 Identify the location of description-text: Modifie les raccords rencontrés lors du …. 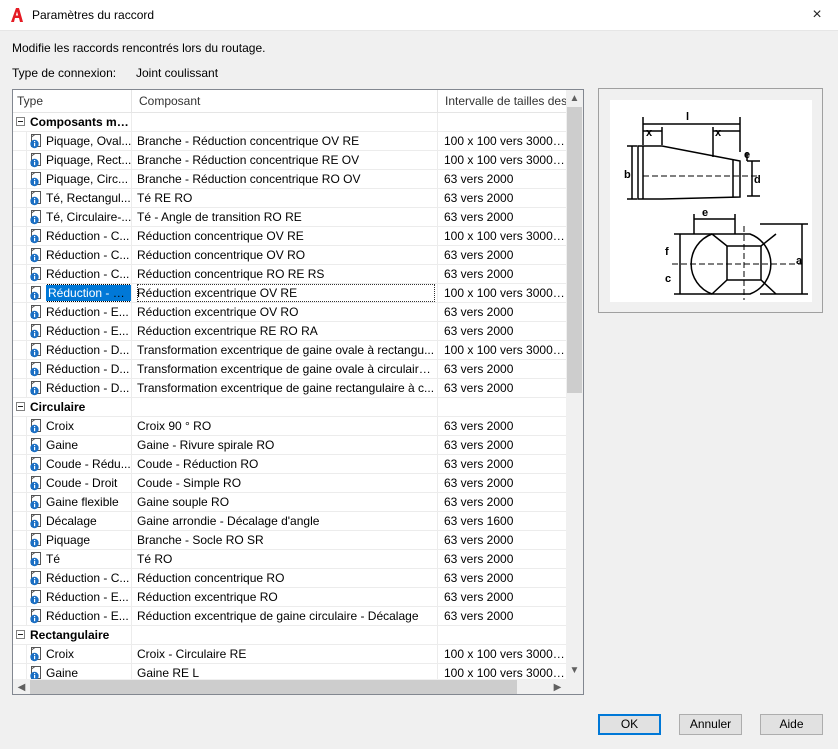
(139, 48).